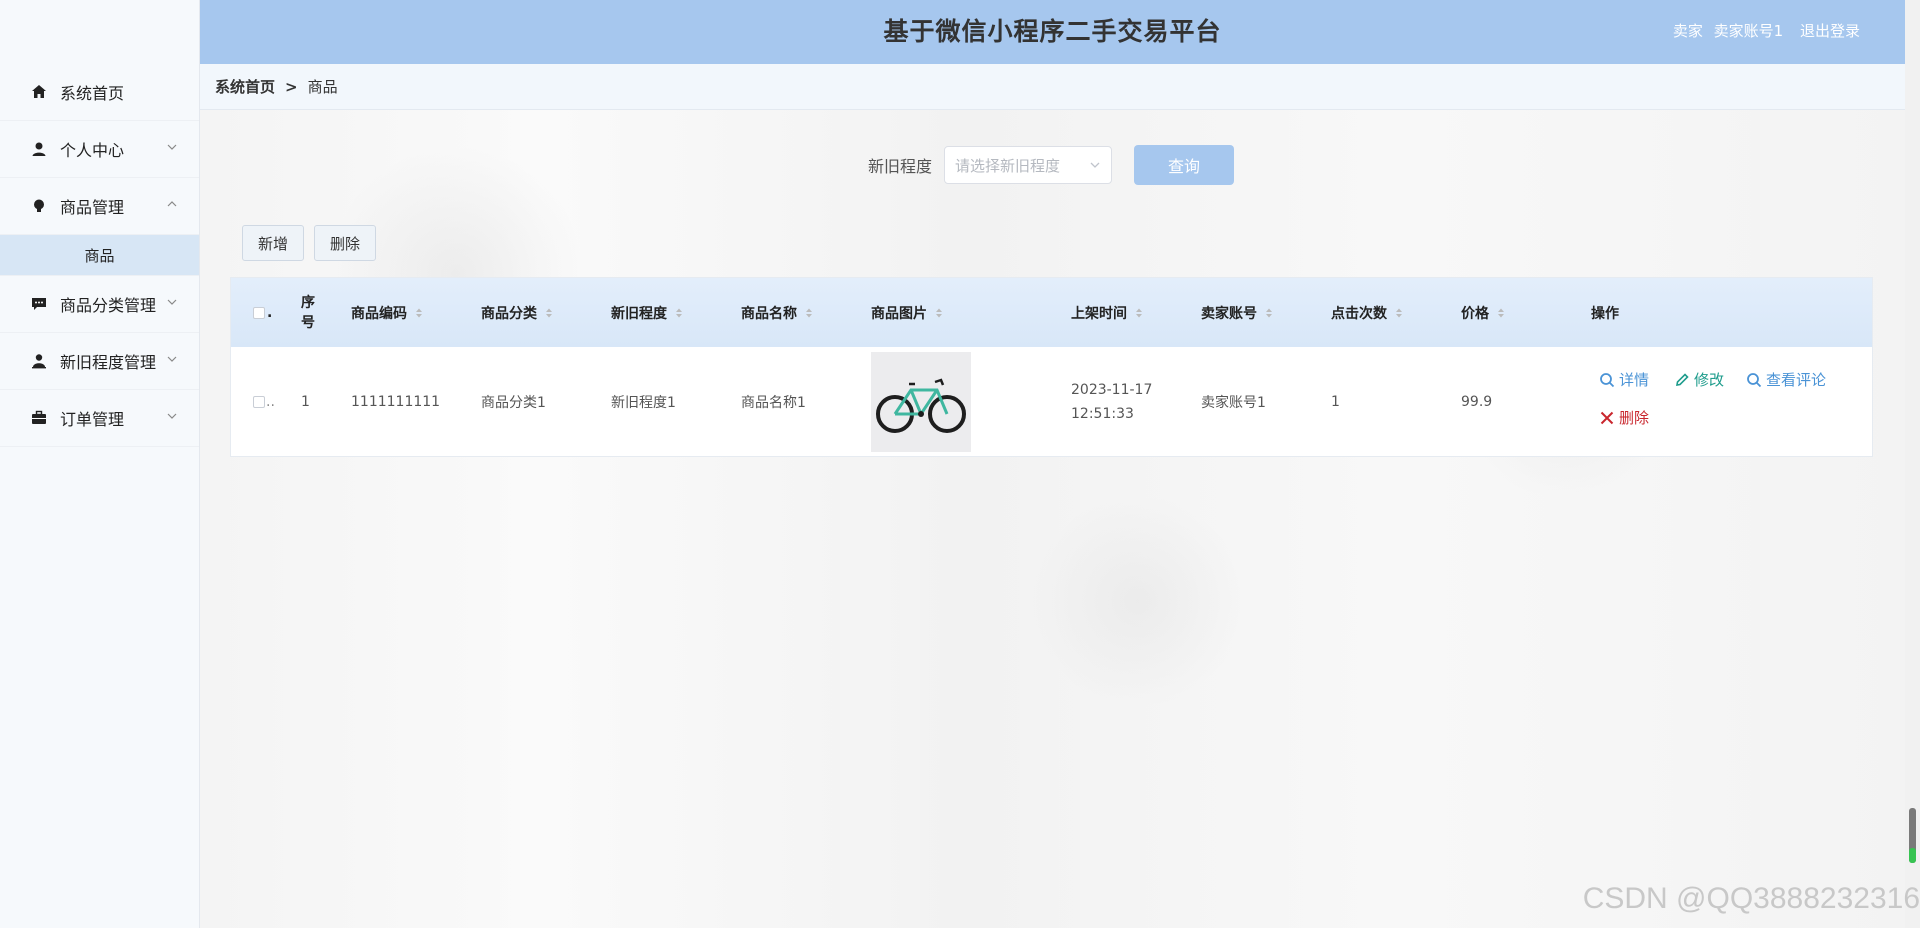  What do you see at coordinates (1233, 403) in the screenshot?
I see `cell-seller: 卖家账号1` at bounding box center [1233, 403].